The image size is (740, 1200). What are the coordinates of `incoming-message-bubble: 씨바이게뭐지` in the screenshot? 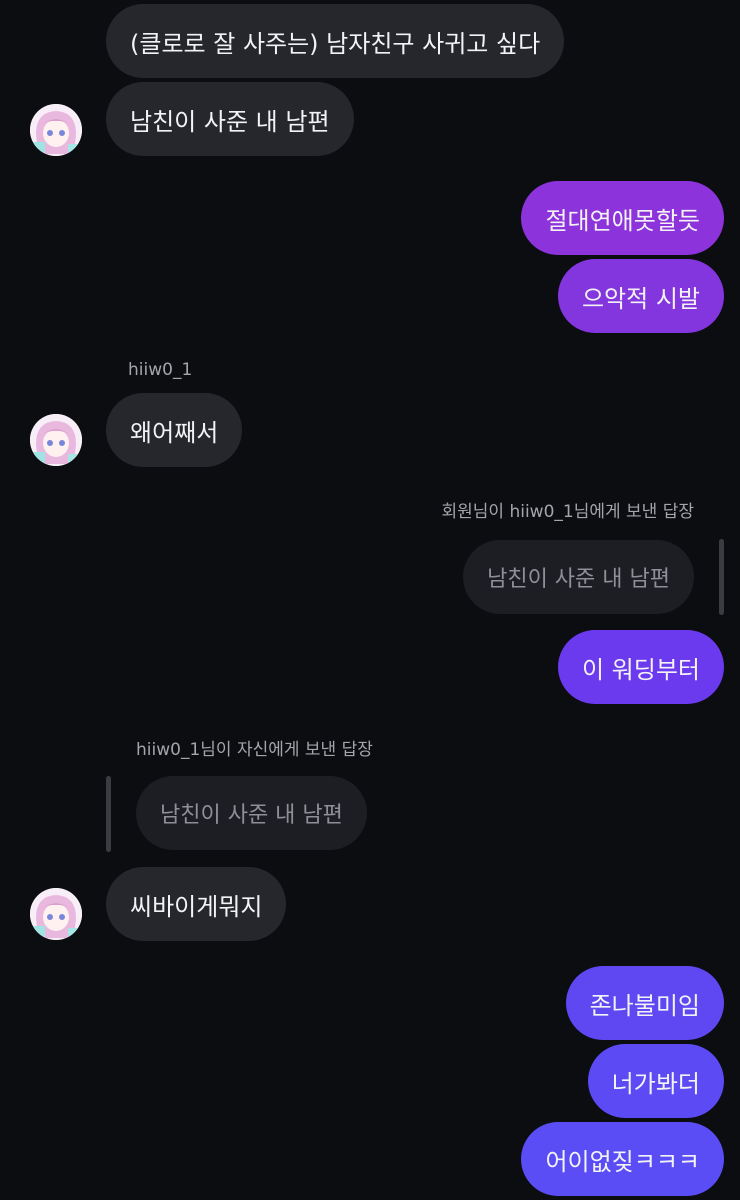 It's located at (196, 904).